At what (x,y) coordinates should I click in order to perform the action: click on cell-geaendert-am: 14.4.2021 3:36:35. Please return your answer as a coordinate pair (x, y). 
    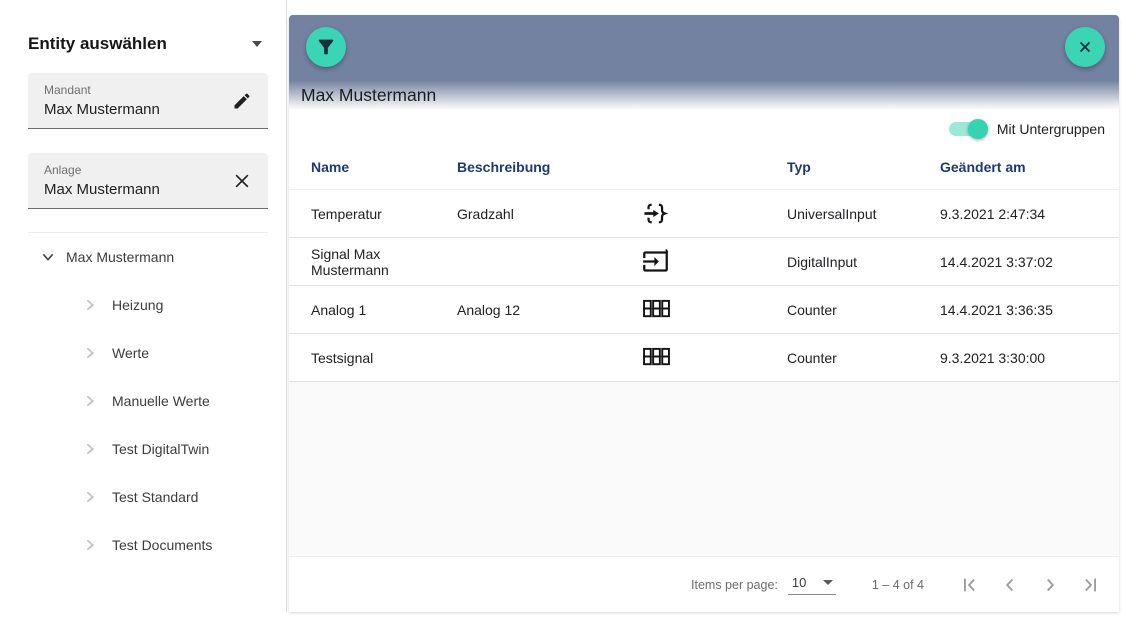
    Looking at the image, I should click on (996, 309).